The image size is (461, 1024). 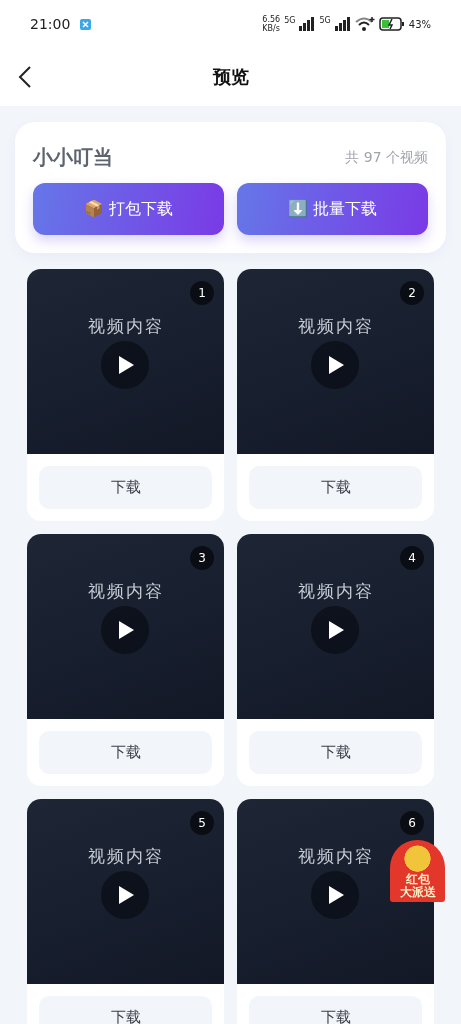 What do you see at coordinates (417, 892) in the screenshot?
I see `promo-text: 大派送` at bounding box center [417, 892].